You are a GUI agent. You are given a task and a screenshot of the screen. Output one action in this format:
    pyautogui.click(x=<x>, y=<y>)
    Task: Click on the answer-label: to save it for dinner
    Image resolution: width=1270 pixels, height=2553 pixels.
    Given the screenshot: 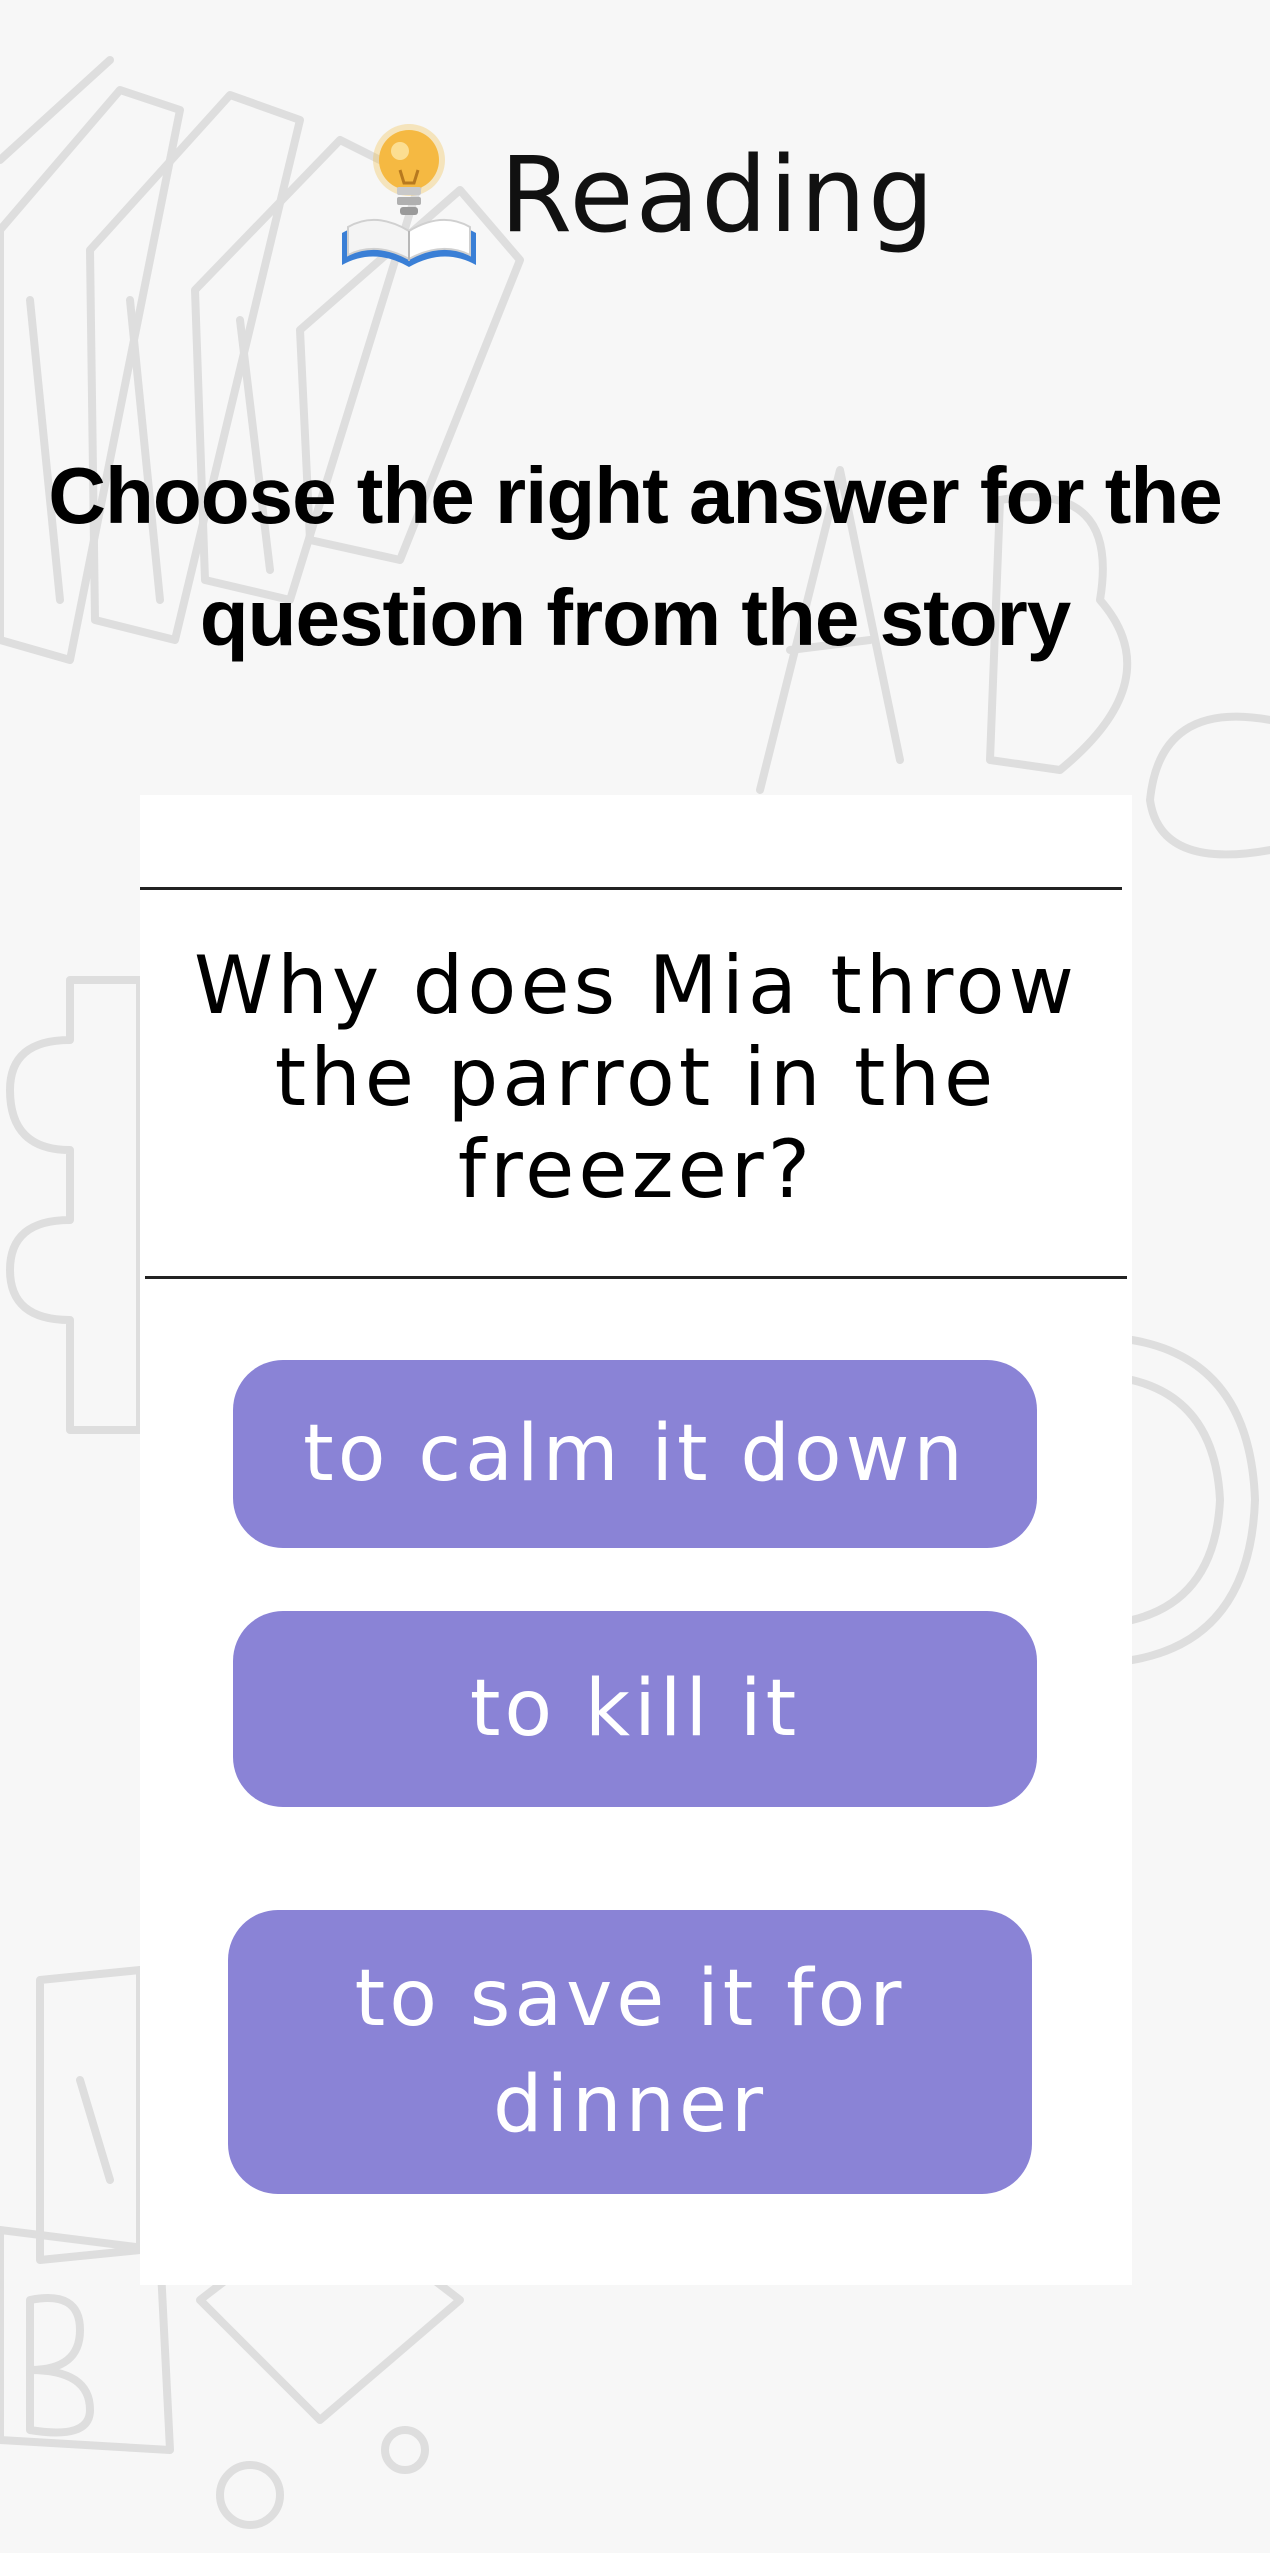 What is the action you would take?
    pyautogui.click(x=630, y=2052)
    